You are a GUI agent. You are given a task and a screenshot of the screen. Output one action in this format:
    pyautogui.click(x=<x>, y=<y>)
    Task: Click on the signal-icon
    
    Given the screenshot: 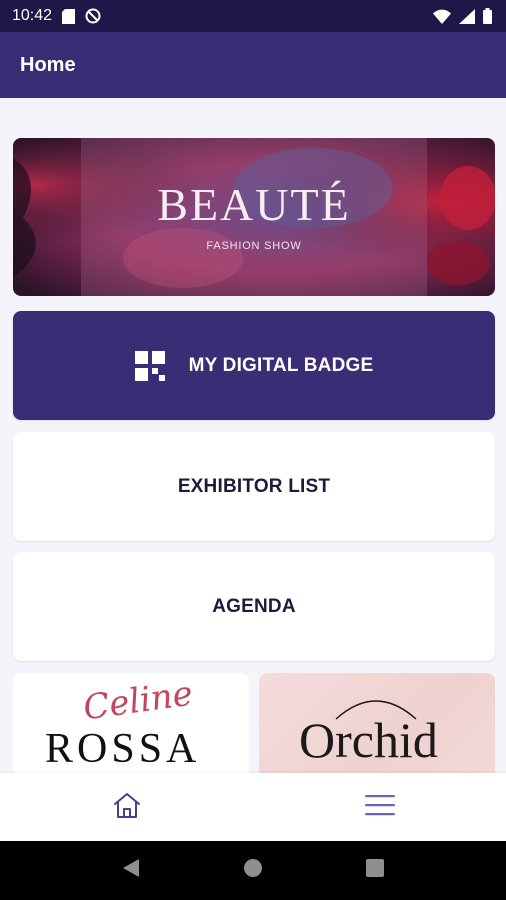 What is the action you would take?
    pyautogui.click(x=467, y=16)
    